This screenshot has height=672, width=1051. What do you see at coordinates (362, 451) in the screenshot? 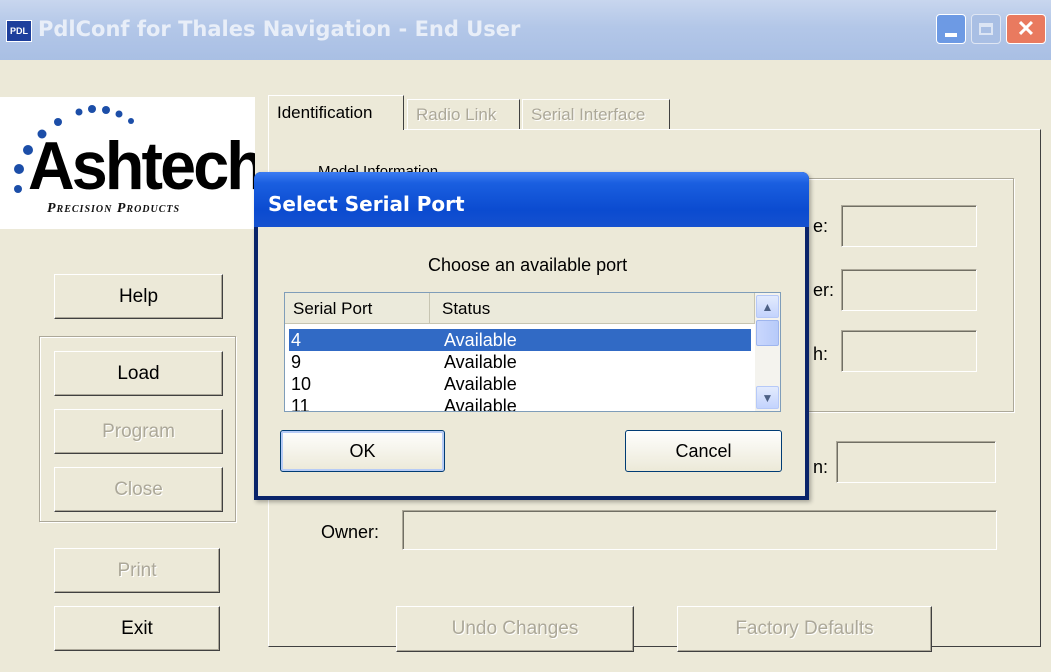
I see `ok-button: OK` at bounding box center [362, 451].